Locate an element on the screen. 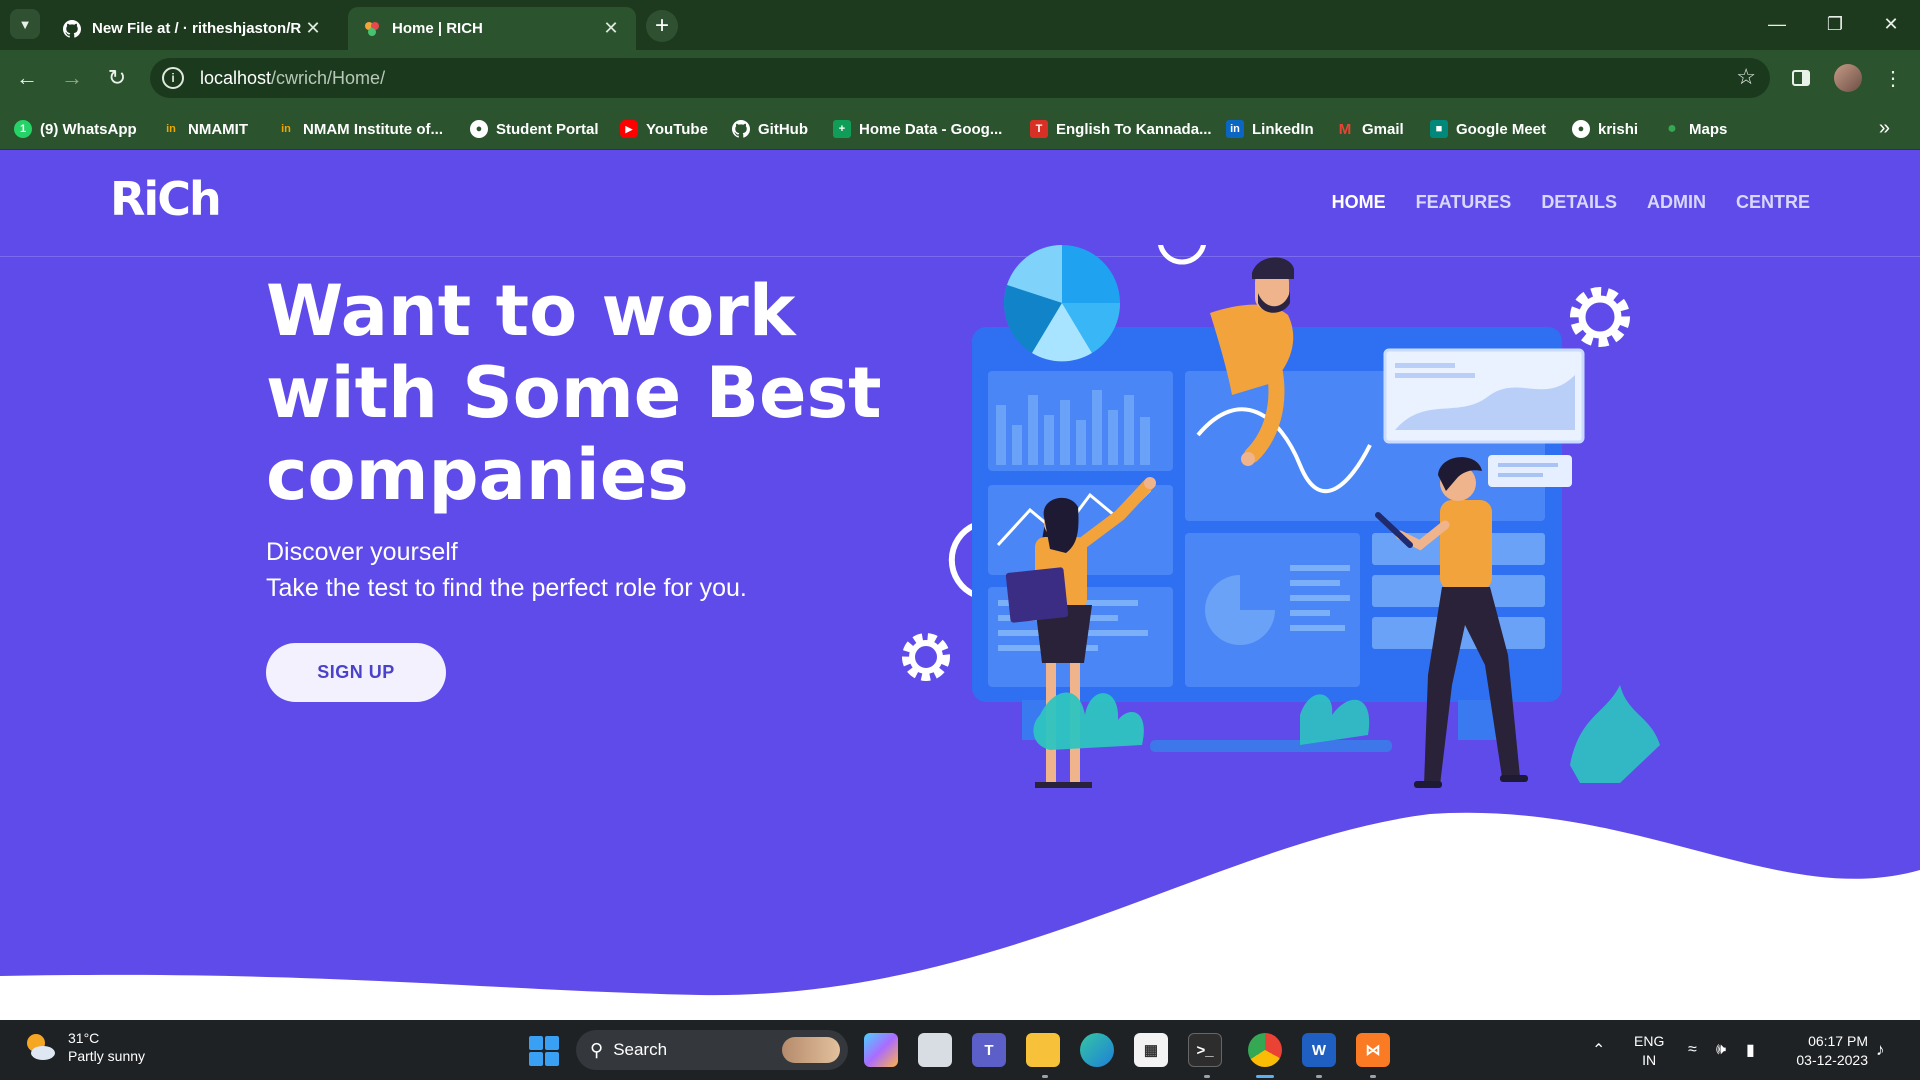 The height and width of the screenshot is (1080, 1920). address-bar: i localhost/cwrich/Home/ ☆ is located at coordinates (960, 78).